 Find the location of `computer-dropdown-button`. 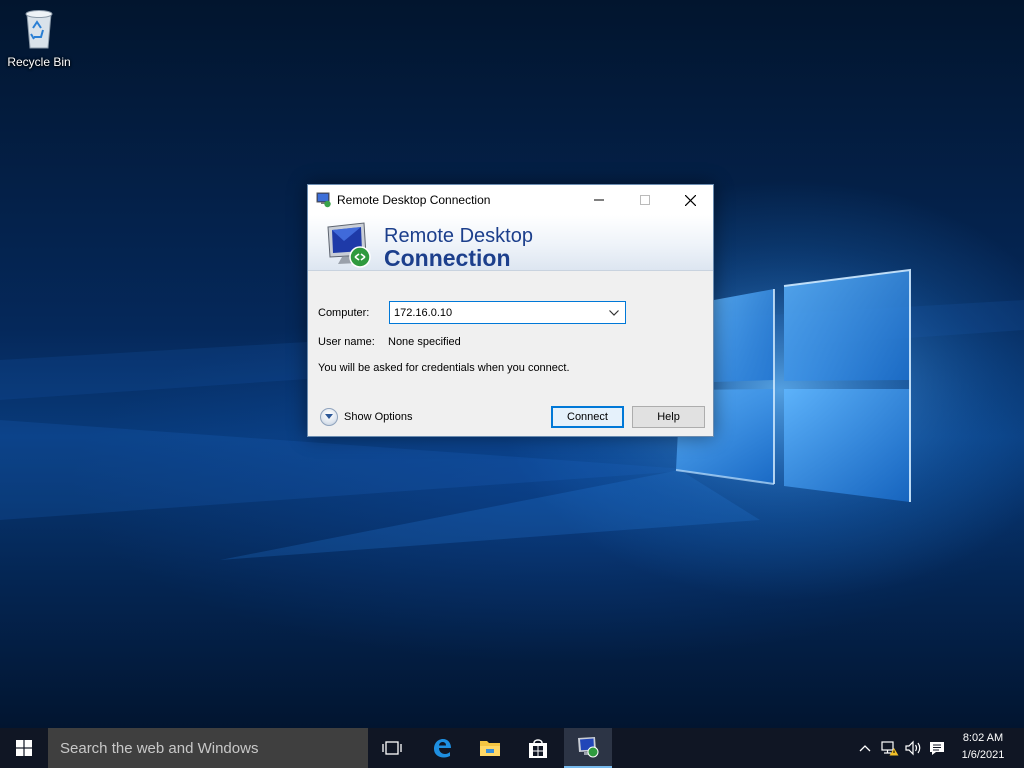

computer-dropdown-button is located at coordinates (614, 312).